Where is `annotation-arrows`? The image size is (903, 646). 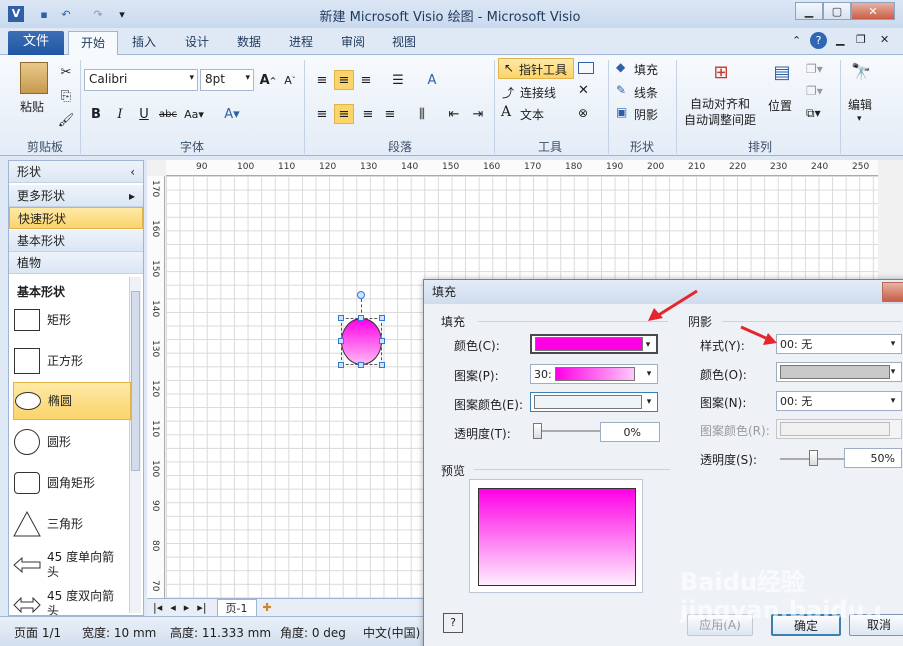 annotation-arrows is located at coordinates (712, 317).